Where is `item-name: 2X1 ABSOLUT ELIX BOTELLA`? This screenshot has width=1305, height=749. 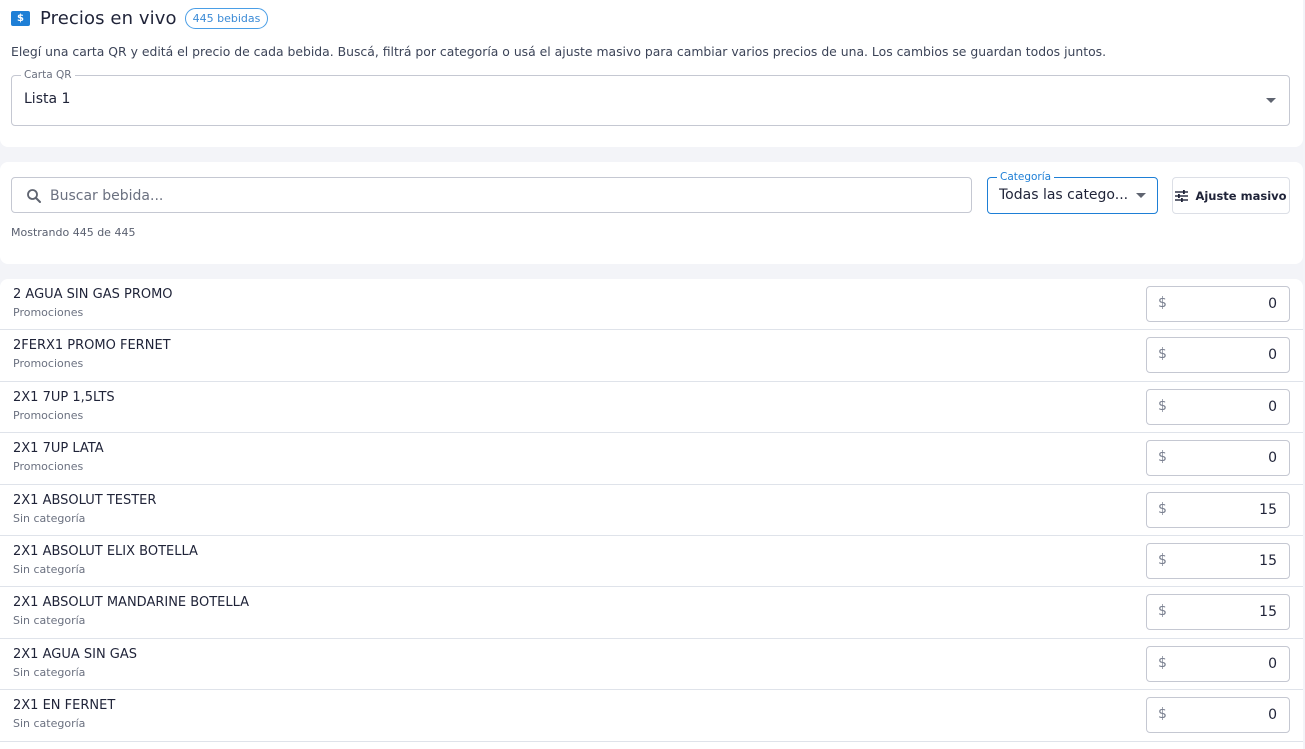 item-name: 2X1 ABSOLUT ELIX BOTELLA is located at coordinates (105, 551).